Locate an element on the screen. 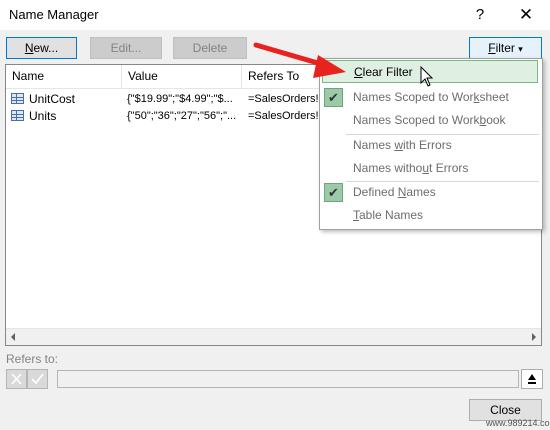 Image resolution: width=550 pixels, height=430 pixels. menu-item-with-errors: Names with Errors is located at coordinates (431, 145).